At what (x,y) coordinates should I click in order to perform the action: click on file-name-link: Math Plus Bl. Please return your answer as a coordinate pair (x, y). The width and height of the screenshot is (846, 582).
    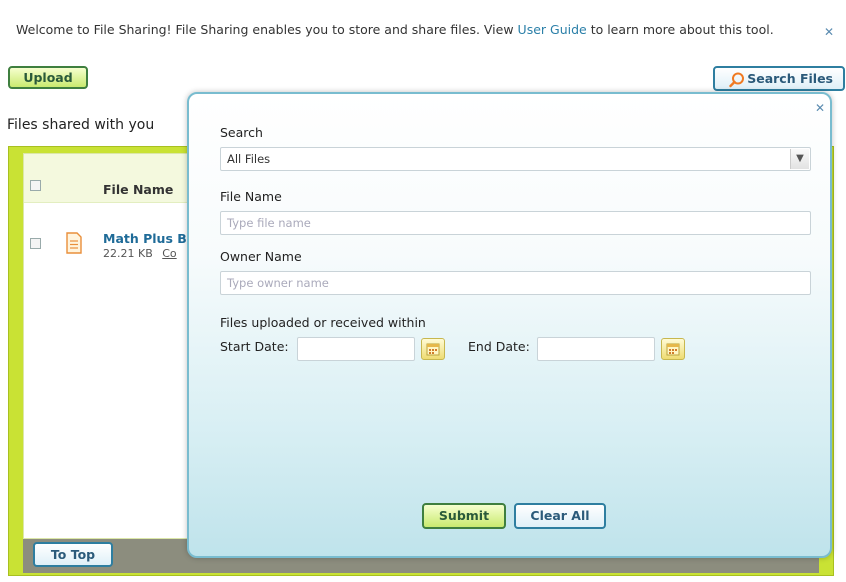
    Looking at the image, I should click on (147, 238).